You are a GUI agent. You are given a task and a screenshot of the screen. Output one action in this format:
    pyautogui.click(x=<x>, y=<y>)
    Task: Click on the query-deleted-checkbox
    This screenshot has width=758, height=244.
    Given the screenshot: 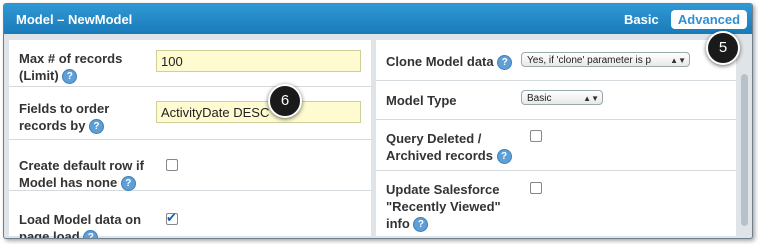 What is the action you would take?
    pyautogui.click(x=536, y=136)
    